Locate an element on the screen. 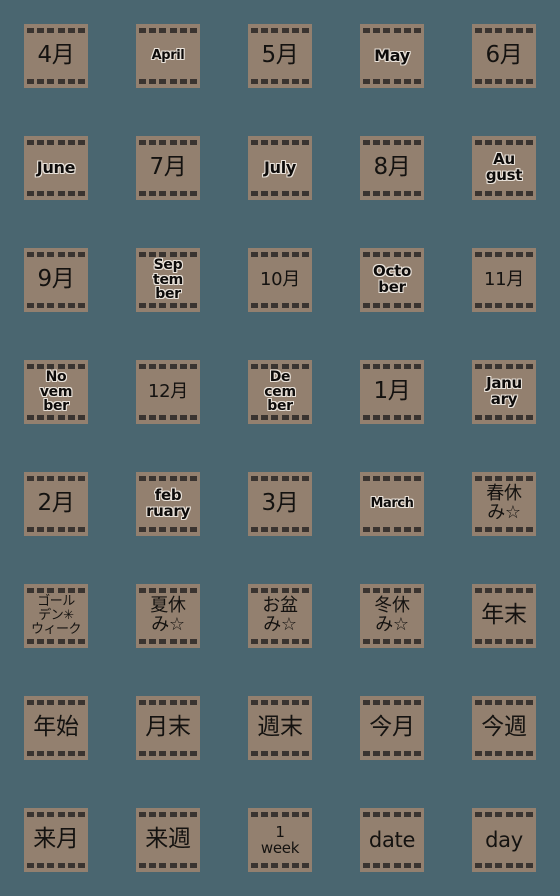 The height and width of the screenshot is (896, 560). sticker-nenshi: 年始 is located at coordinates (56, 728).